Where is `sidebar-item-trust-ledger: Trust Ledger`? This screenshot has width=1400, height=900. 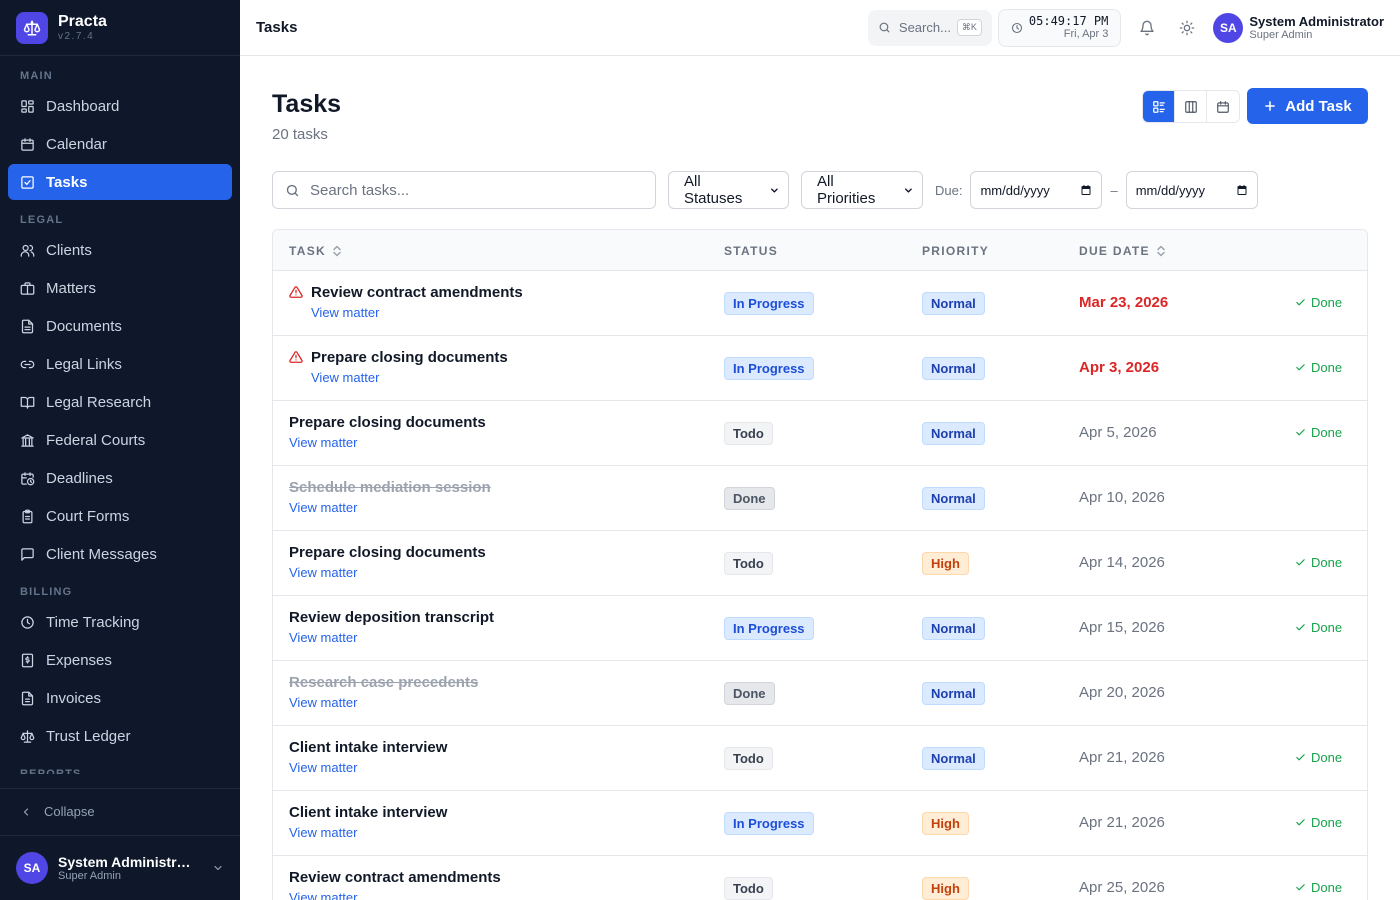 sidebar-item-trust-ledger: Trust Ledger is located at coordinates (120, 736).